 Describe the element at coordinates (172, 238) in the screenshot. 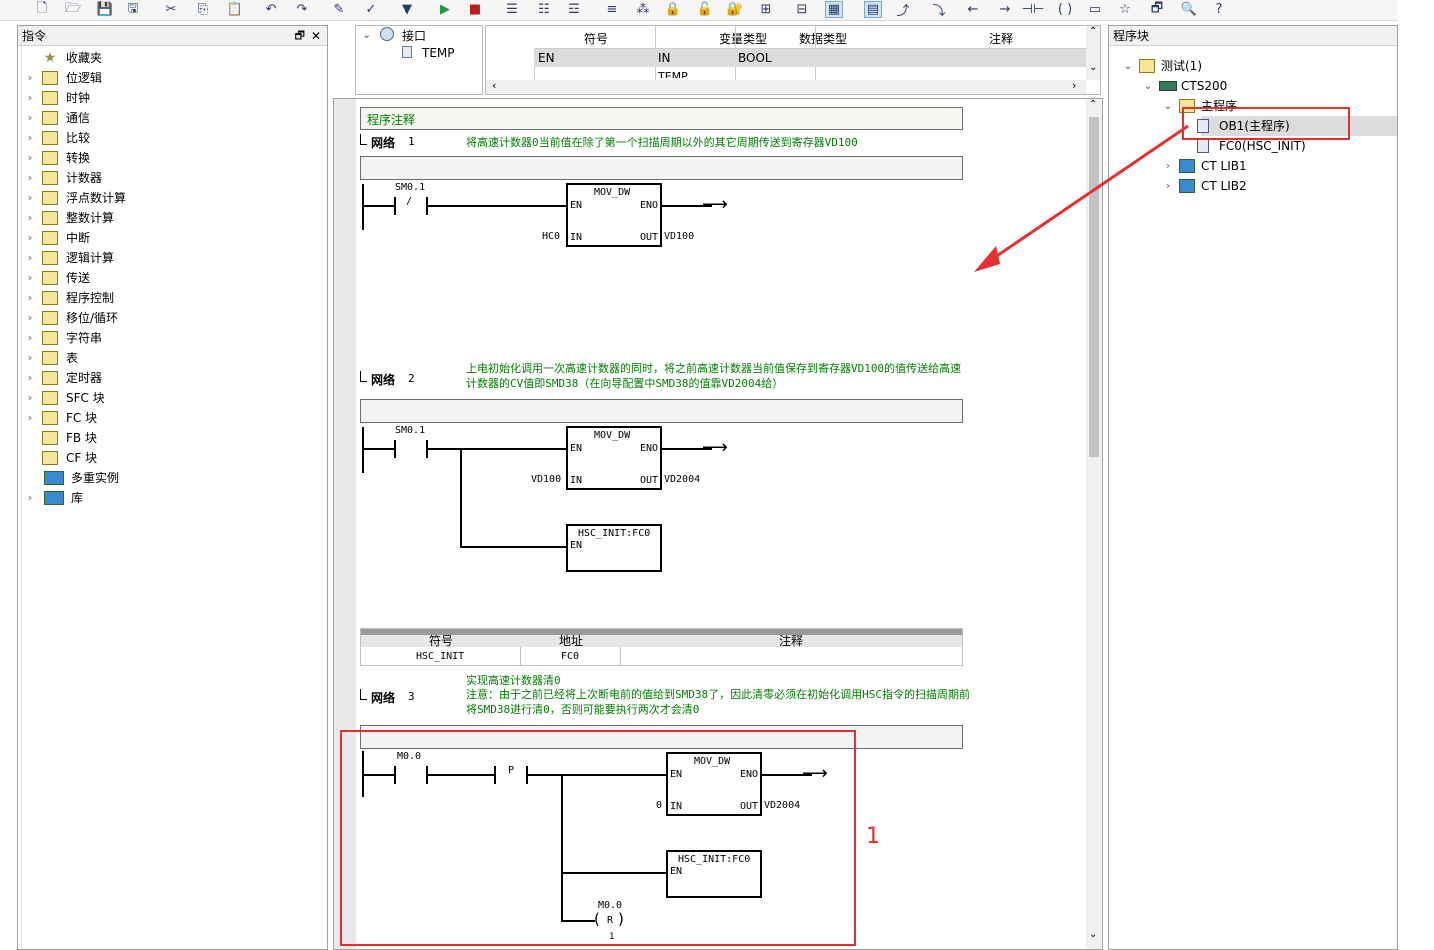

I see `instruction-item: › 中断` at that location.